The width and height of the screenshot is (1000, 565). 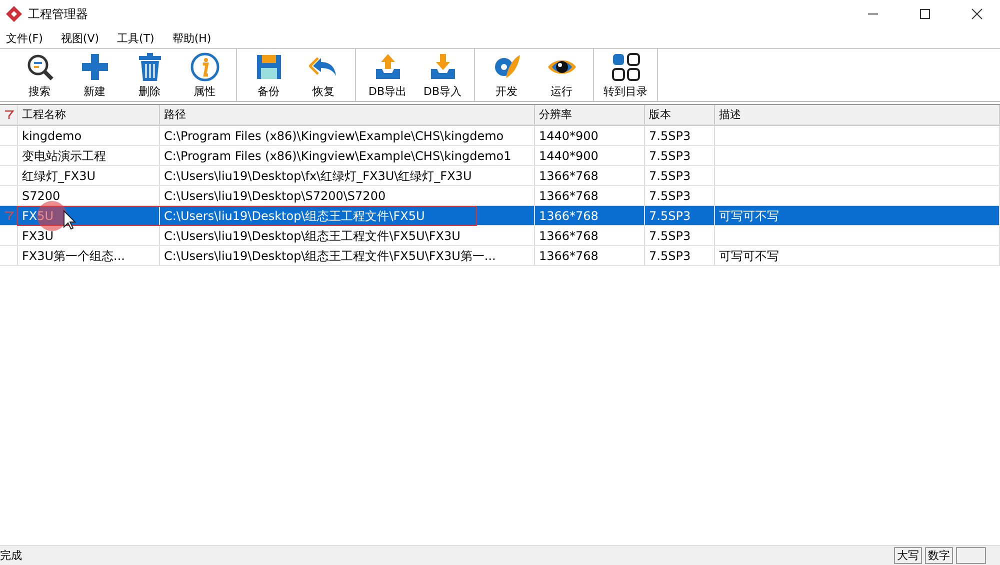 What do you see at coordinates (680, 115) in the screenshot?
I see `column-header: 版本` at bounding box center [680, 115].